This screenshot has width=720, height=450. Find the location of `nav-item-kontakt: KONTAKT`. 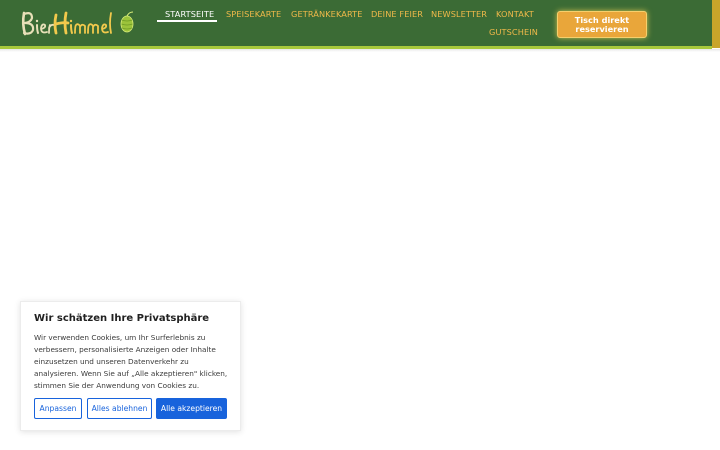

nav-item-kontakt: KONTAKT is located at coordinates (515, 14).